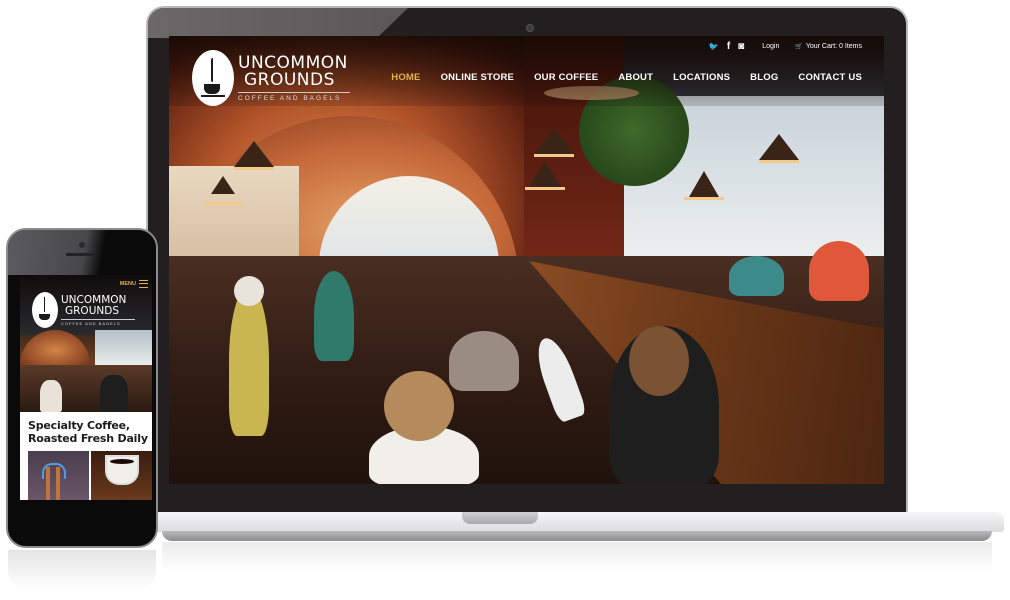 The height and width of the screenshot is (600, 1010). Describe the element at coordinates (79, 425) in the screenshot. I see `headline-line1: Specialty Coffee,` at that location.